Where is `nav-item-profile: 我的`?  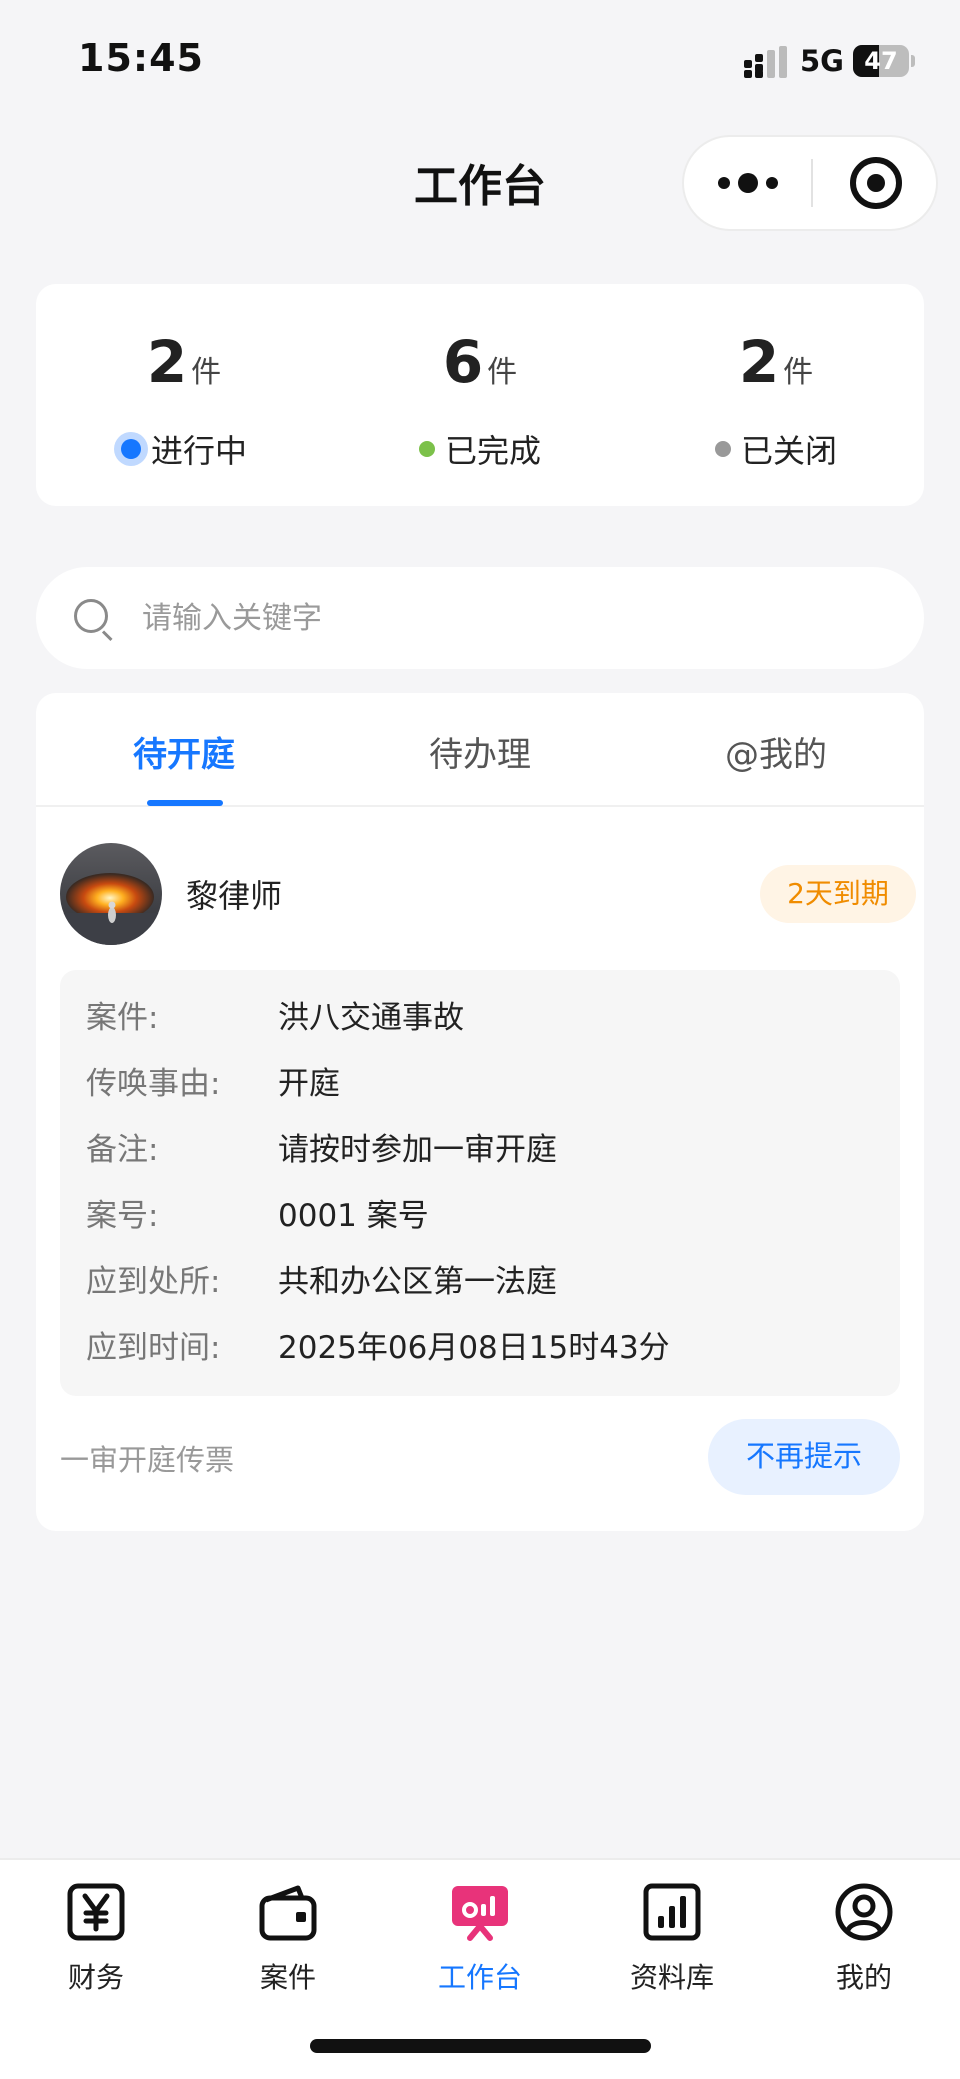
nav-item-profile: 我的 is located at coordinates (864, 1969).